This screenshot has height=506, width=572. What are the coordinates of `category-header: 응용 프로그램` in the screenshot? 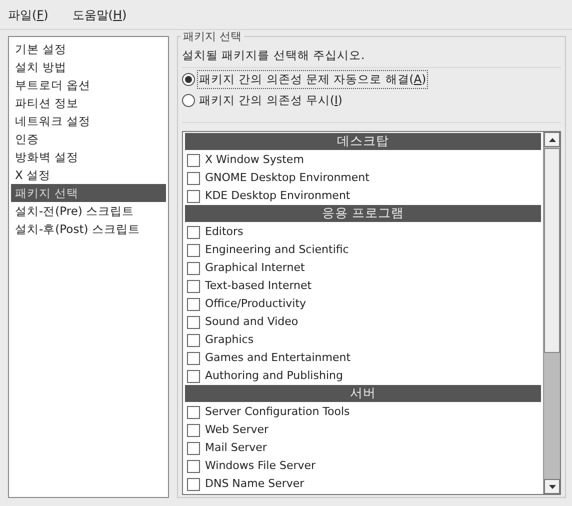 It's located at (363, 213).